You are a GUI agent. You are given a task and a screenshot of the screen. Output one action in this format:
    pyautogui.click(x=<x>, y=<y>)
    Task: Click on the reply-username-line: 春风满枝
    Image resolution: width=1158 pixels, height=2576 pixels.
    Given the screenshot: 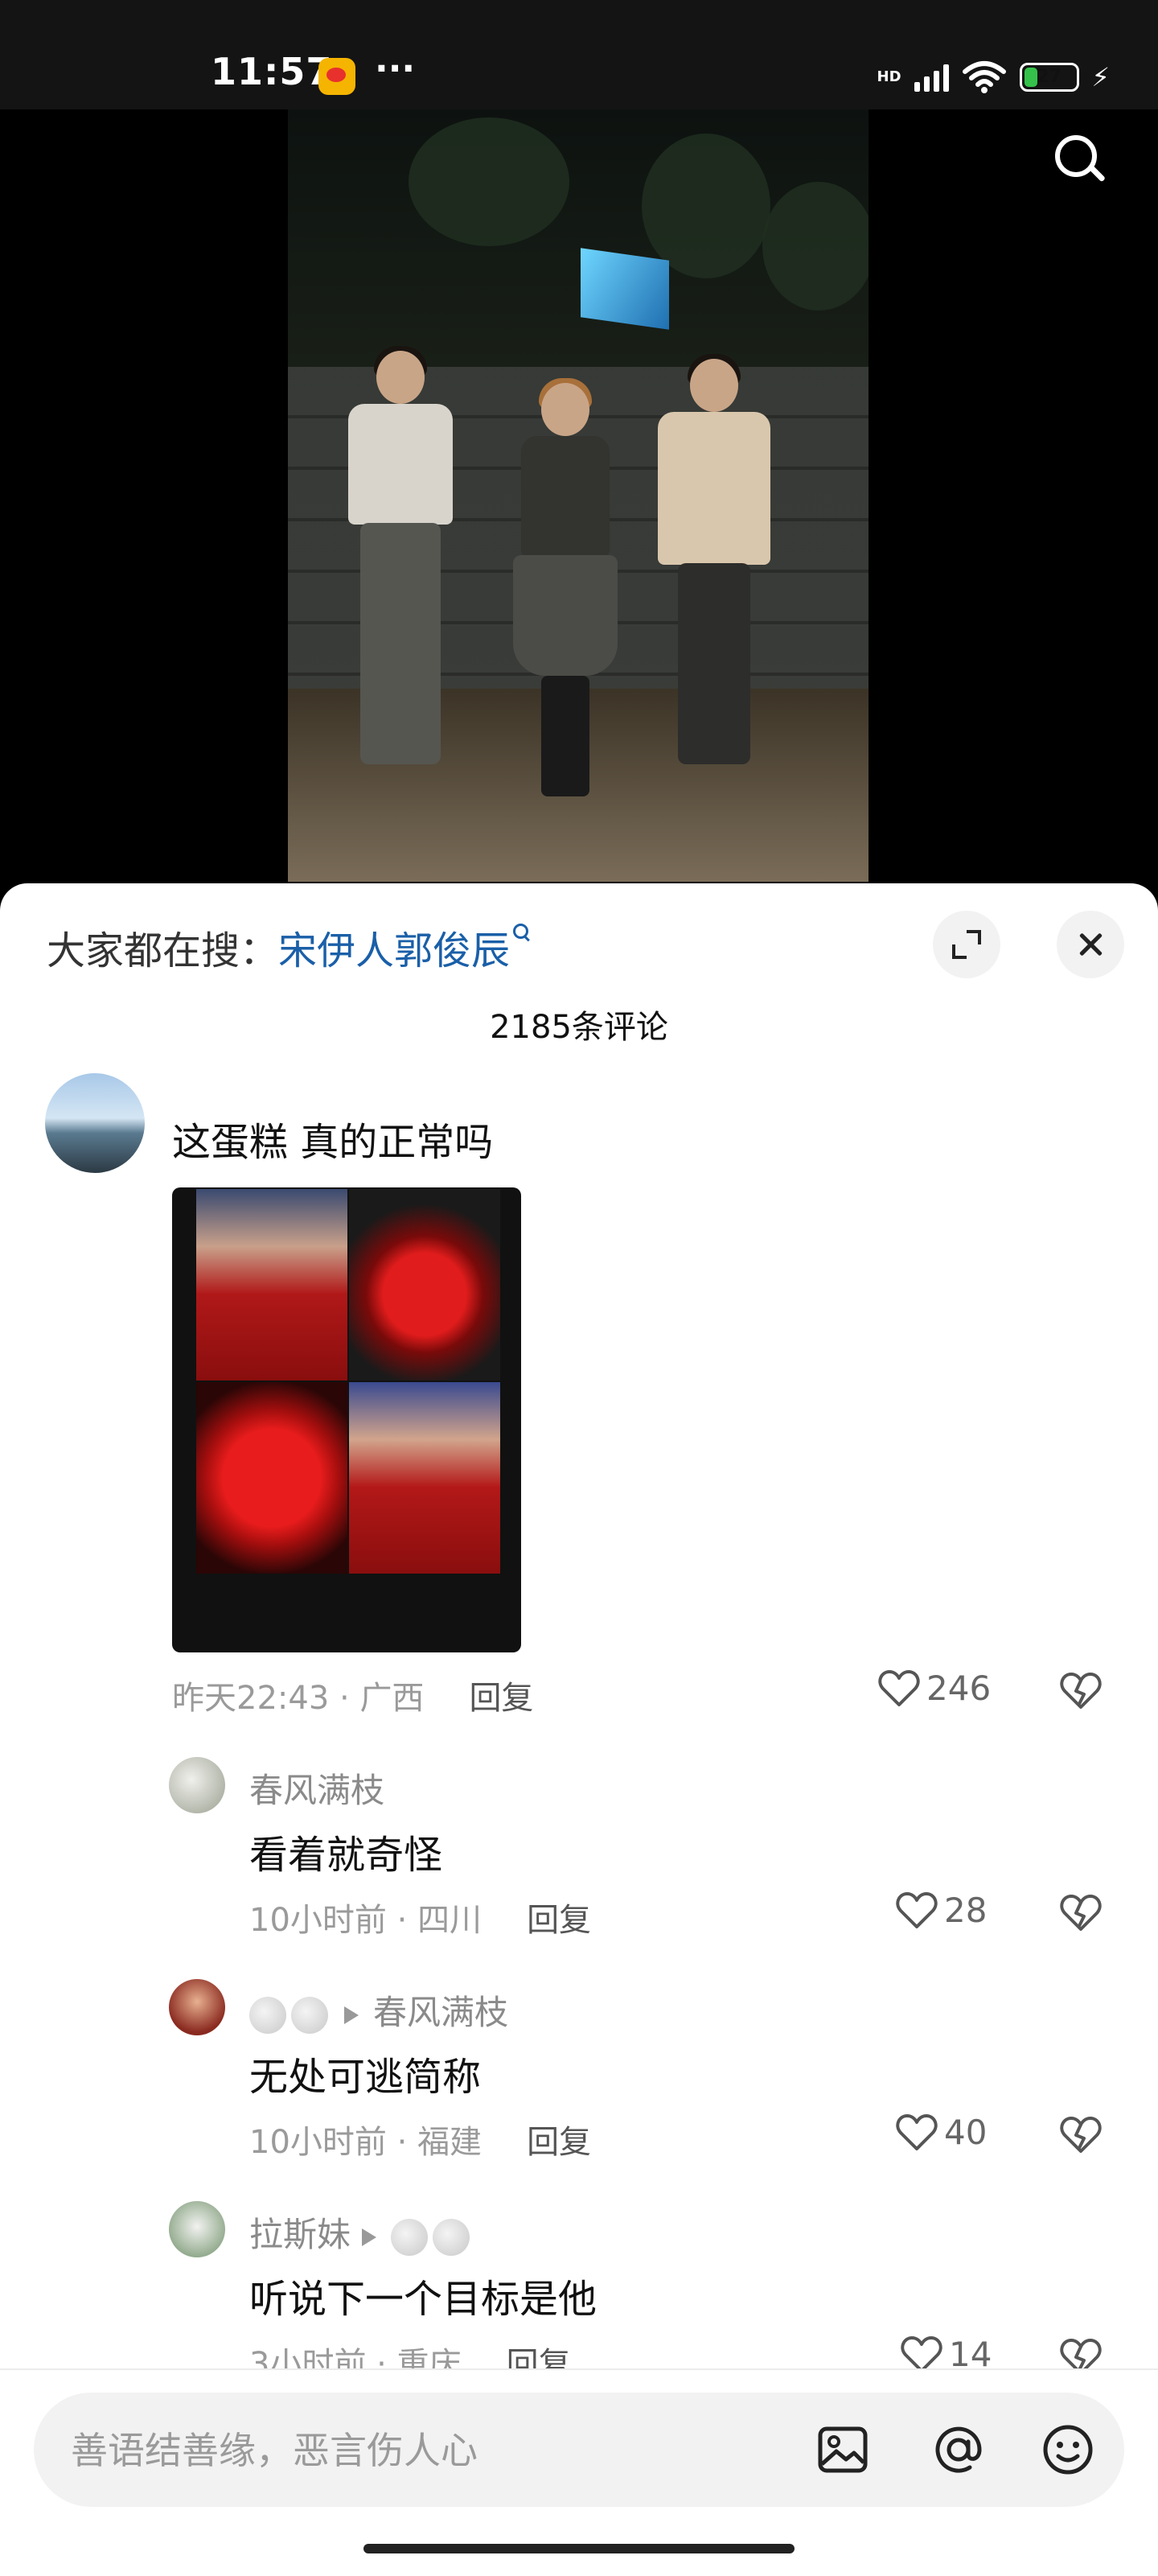 What is the action you would take?
    pyautogui.click(x=378, y=2010)
    